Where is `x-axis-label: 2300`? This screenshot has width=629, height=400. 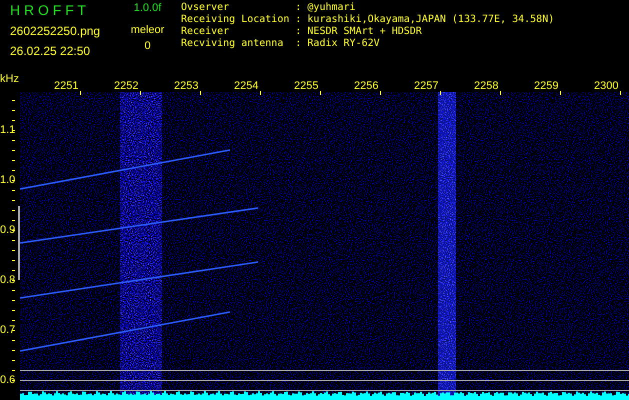 x-axis-label: 2300 is located at coordinates (606, 86).